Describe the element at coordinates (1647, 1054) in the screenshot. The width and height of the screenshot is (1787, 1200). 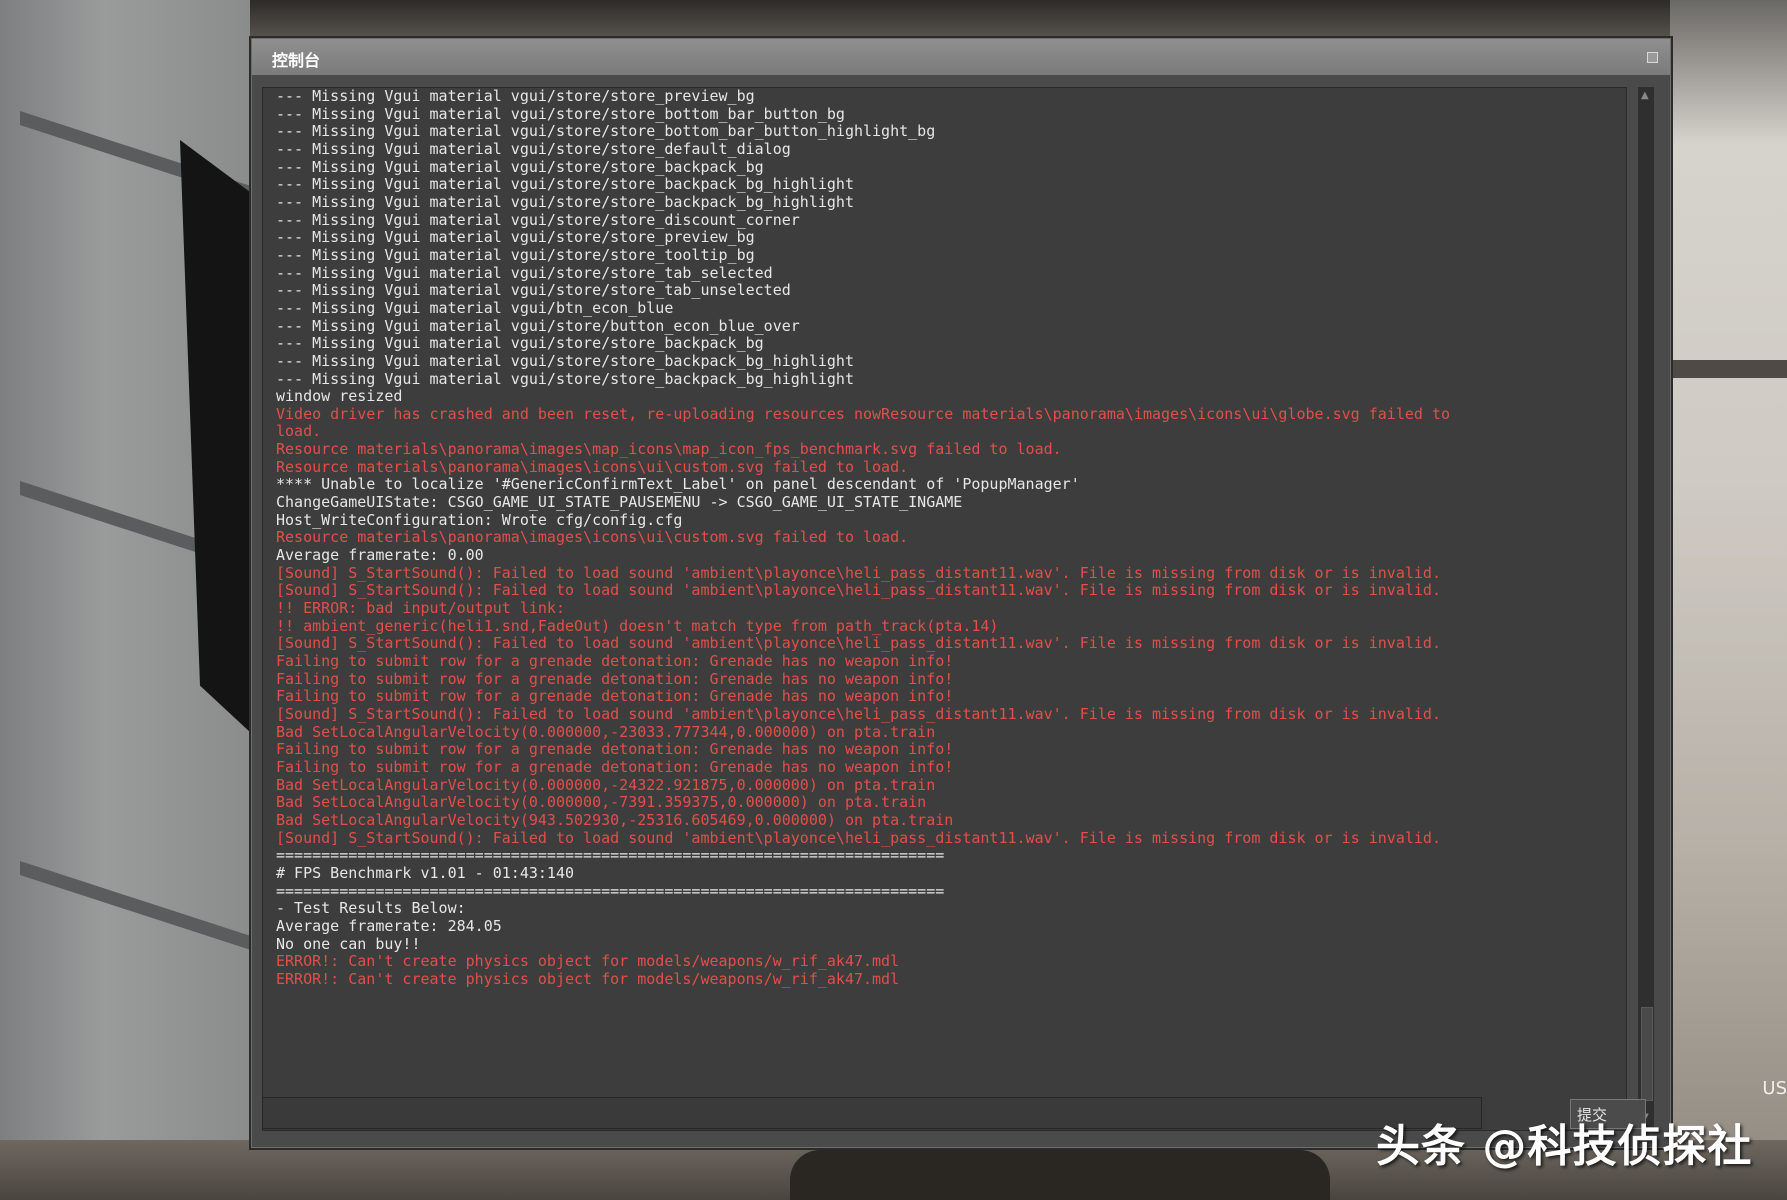
I see `scroll-thumb` at that location.